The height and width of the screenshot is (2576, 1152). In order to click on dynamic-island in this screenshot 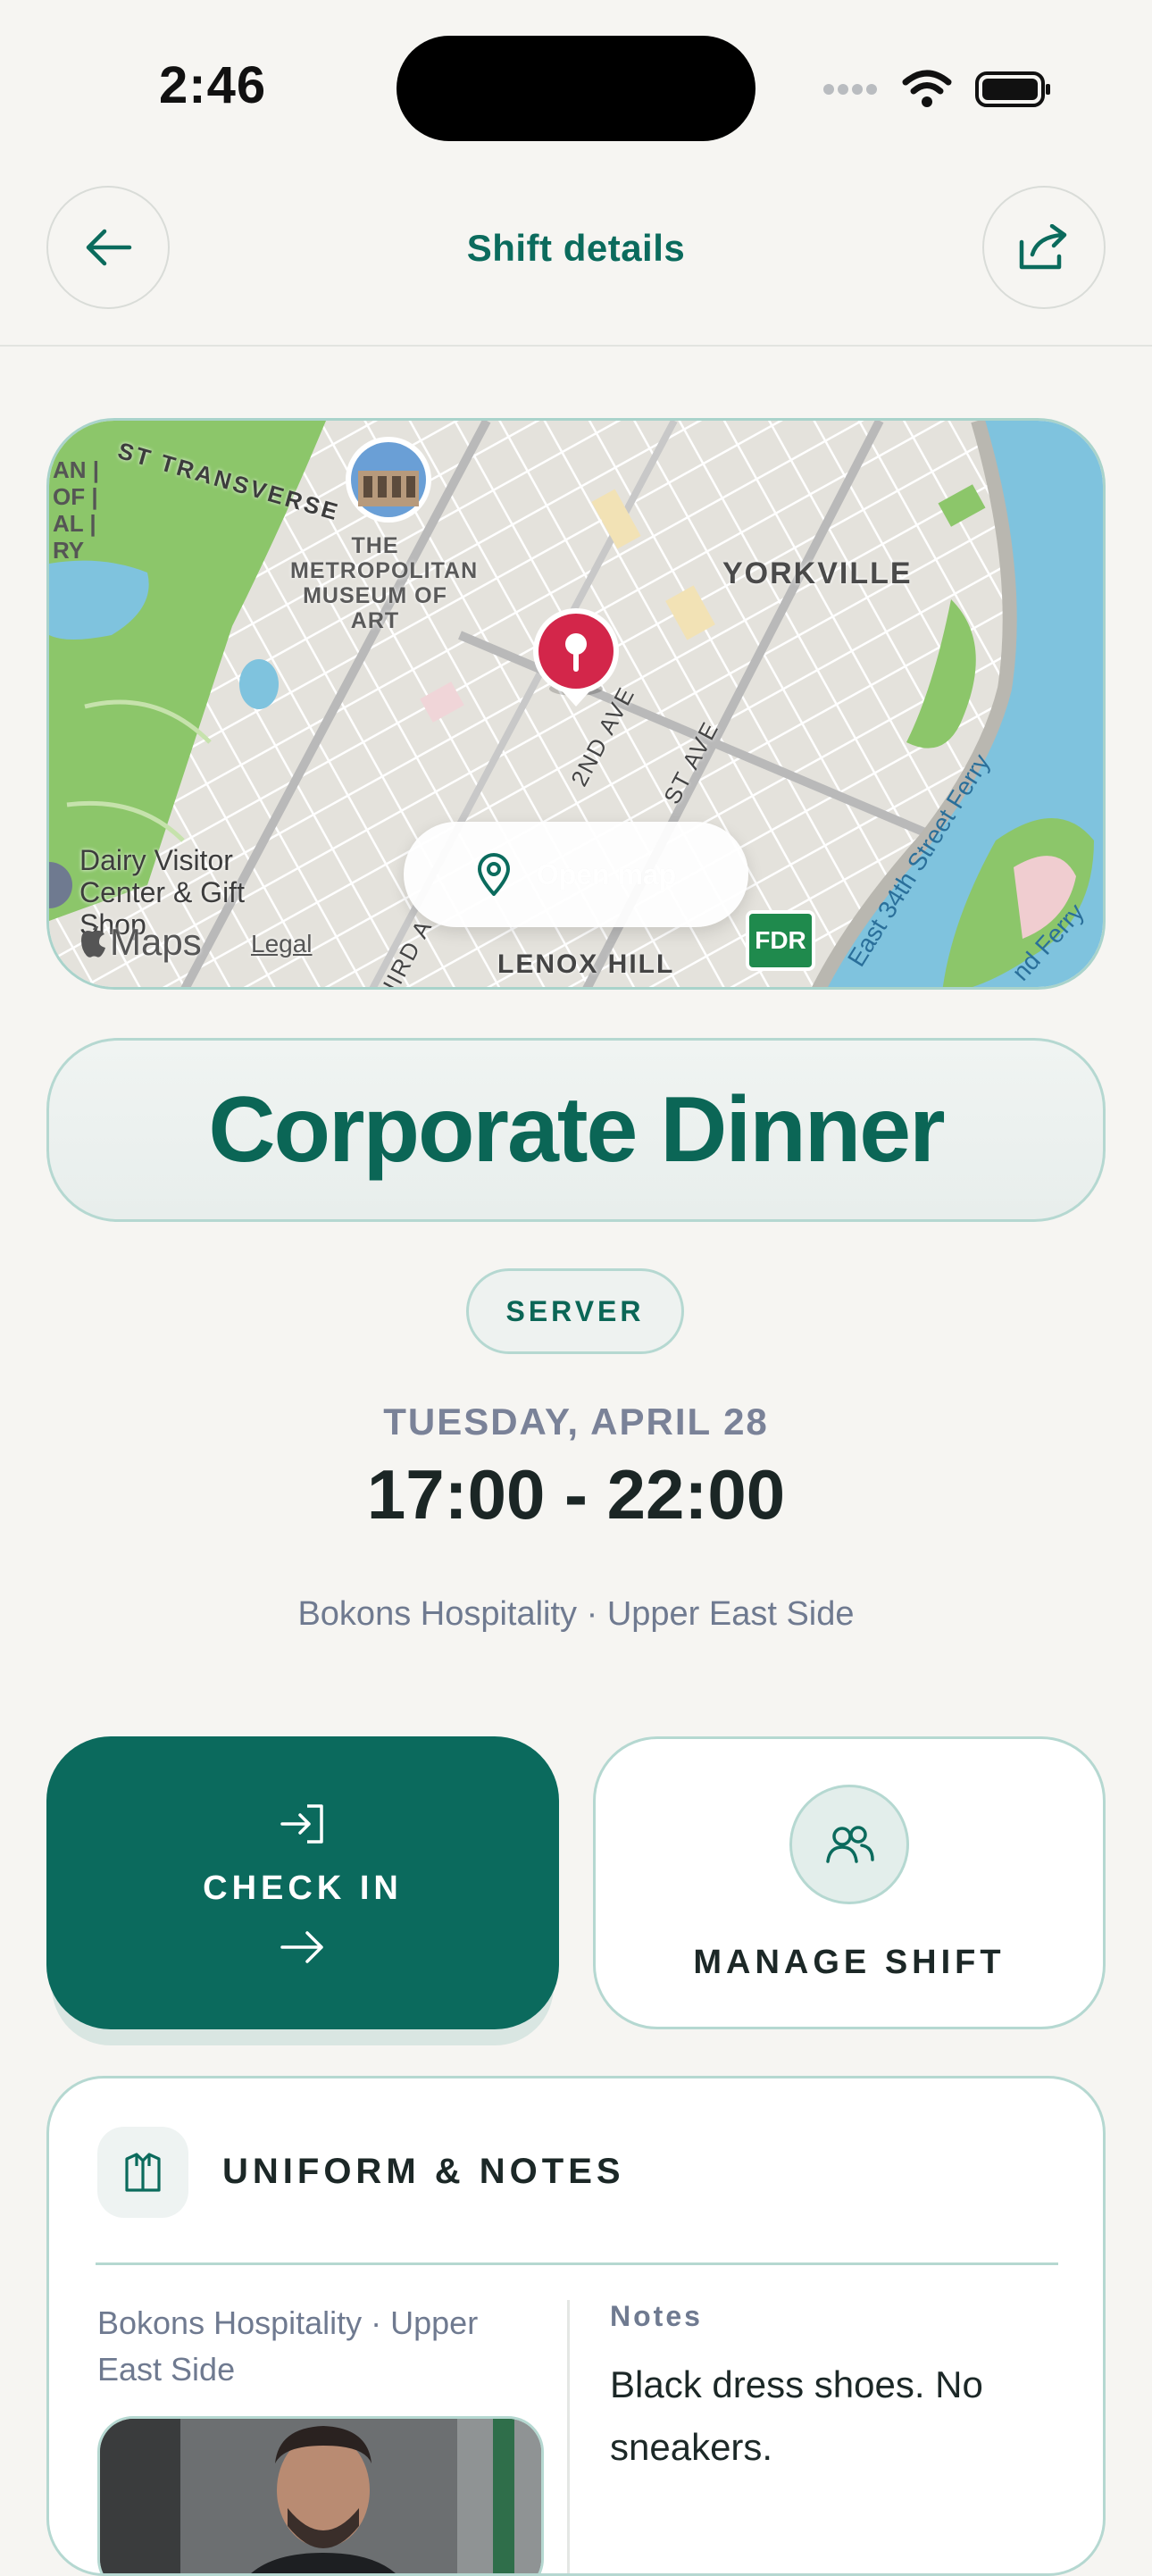, I will do `click(576, 88)`.